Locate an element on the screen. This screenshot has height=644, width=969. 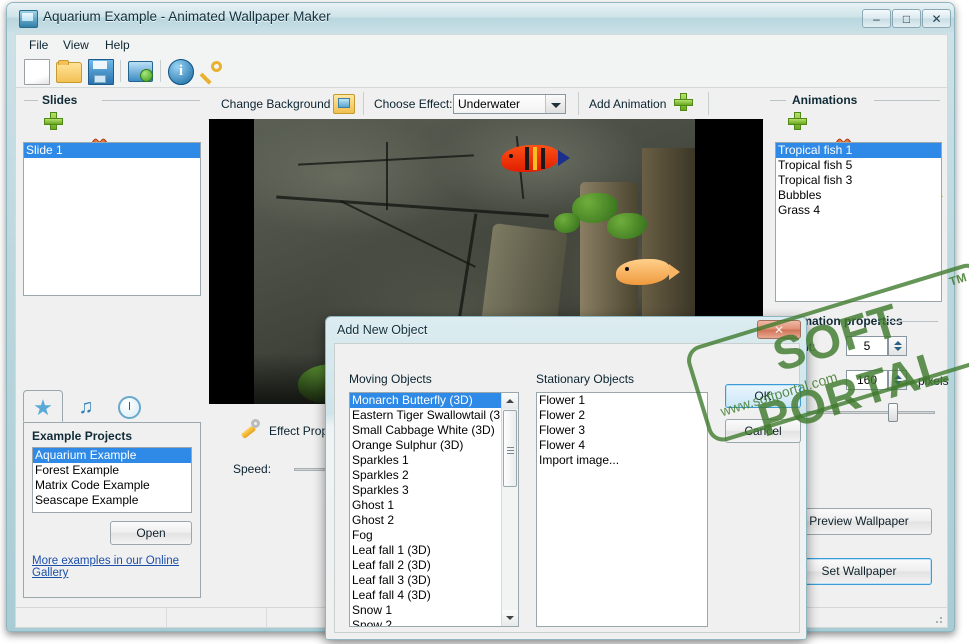
ok-button: OK is located at coordinates (763, 396).